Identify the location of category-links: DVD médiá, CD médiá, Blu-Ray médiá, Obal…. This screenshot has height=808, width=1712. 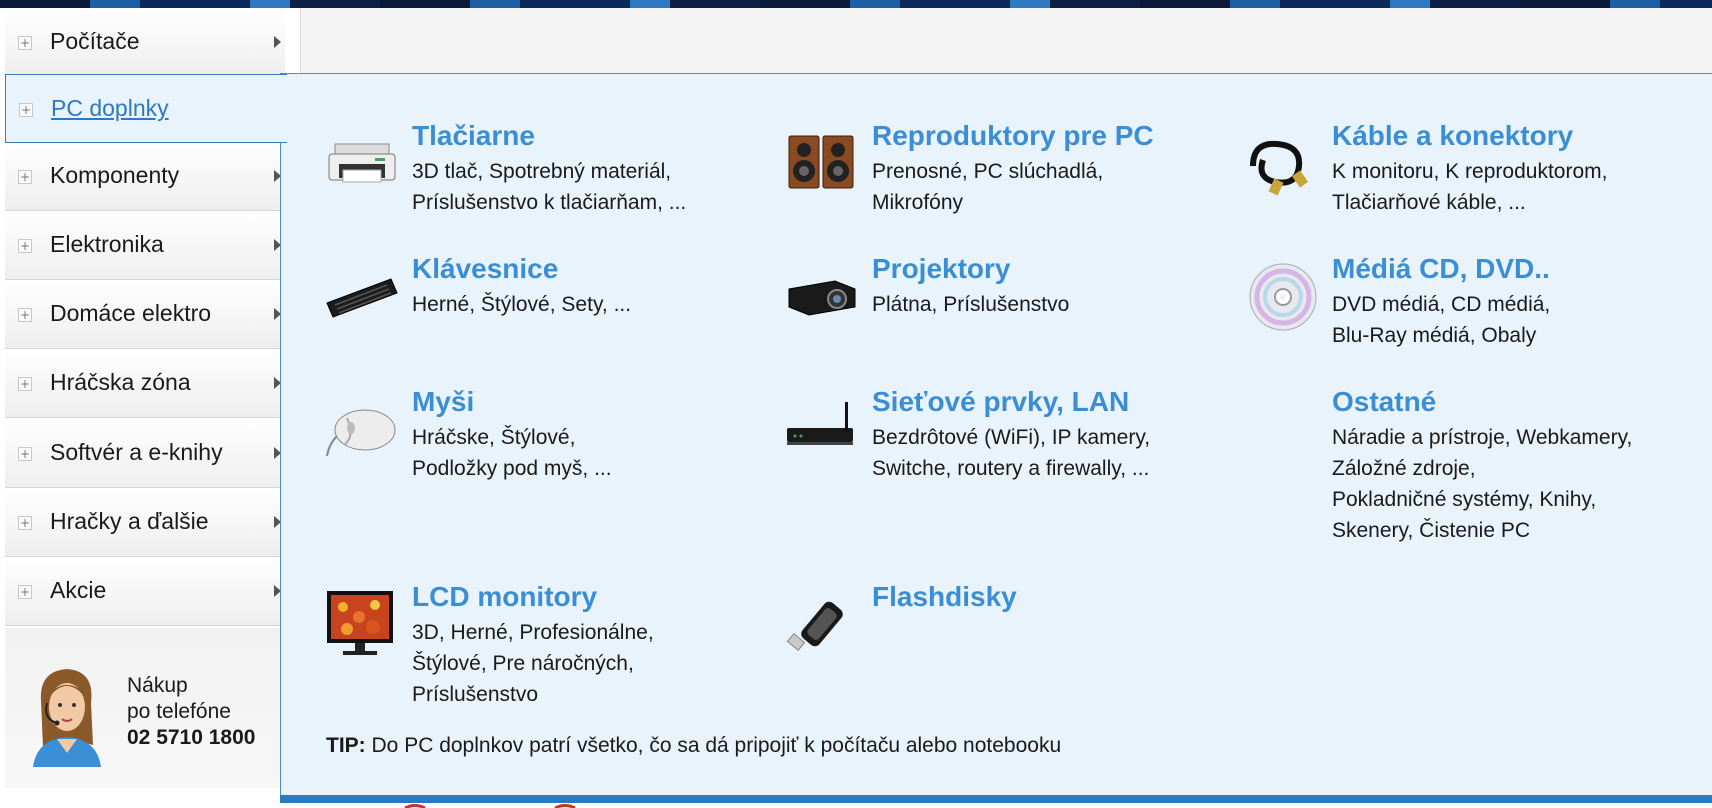
(1441, 320).